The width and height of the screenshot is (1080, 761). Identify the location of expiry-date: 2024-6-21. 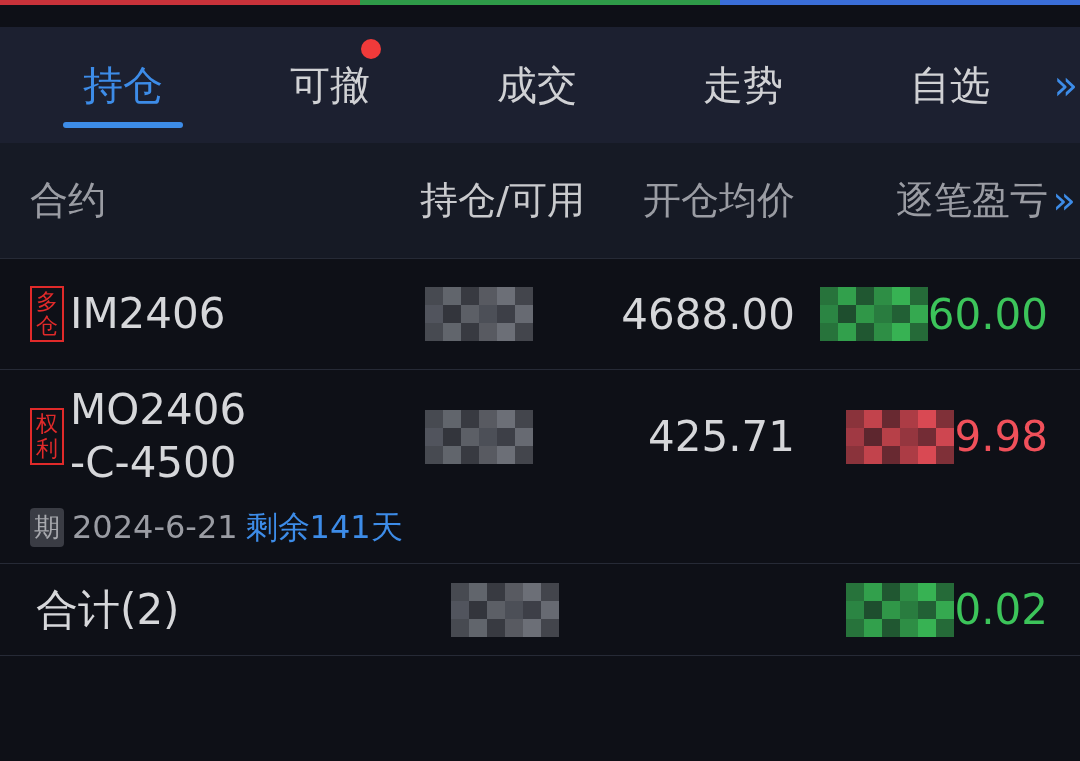
(155, 527).